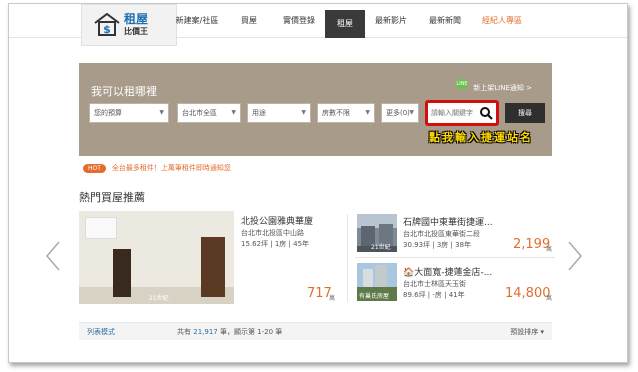 The width and height of the screenshot is (638, 372). Describe the element at coordinates (374, 296) in the screenshot. I see `photo-watermark: 有巢氏房屋` at that location.